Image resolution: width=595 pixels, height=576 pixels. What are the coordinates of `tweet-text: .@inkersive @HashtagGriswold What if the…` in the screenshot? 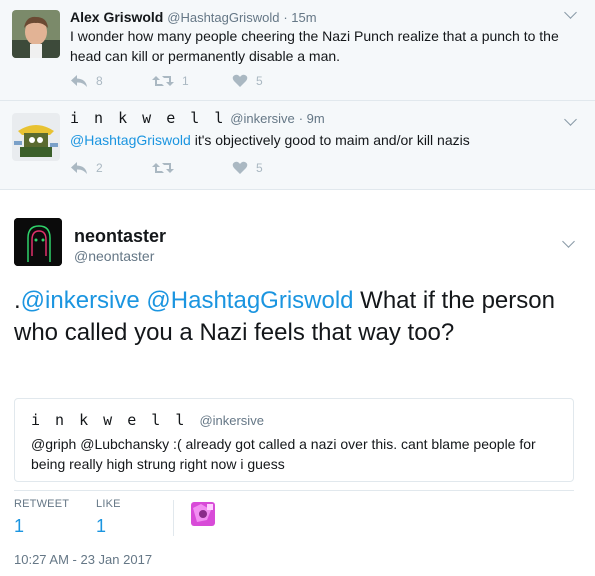 It's located at (294, 317).